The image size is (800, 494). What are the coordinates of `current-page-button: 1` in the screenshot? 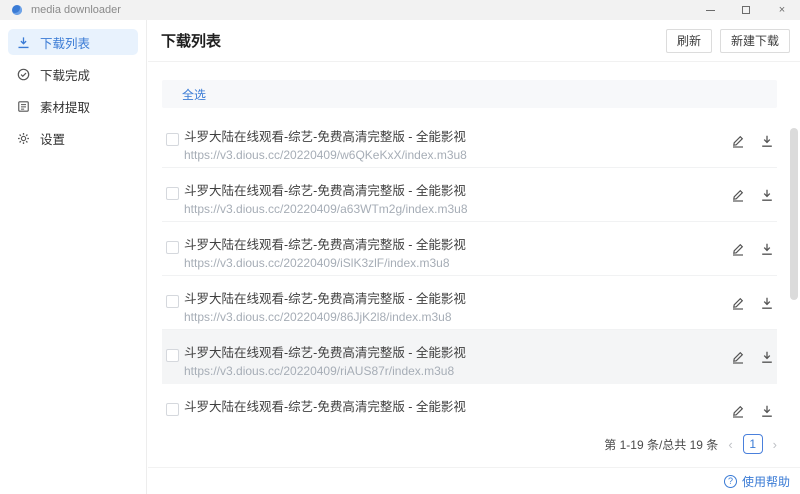 It's located at (752, 444).